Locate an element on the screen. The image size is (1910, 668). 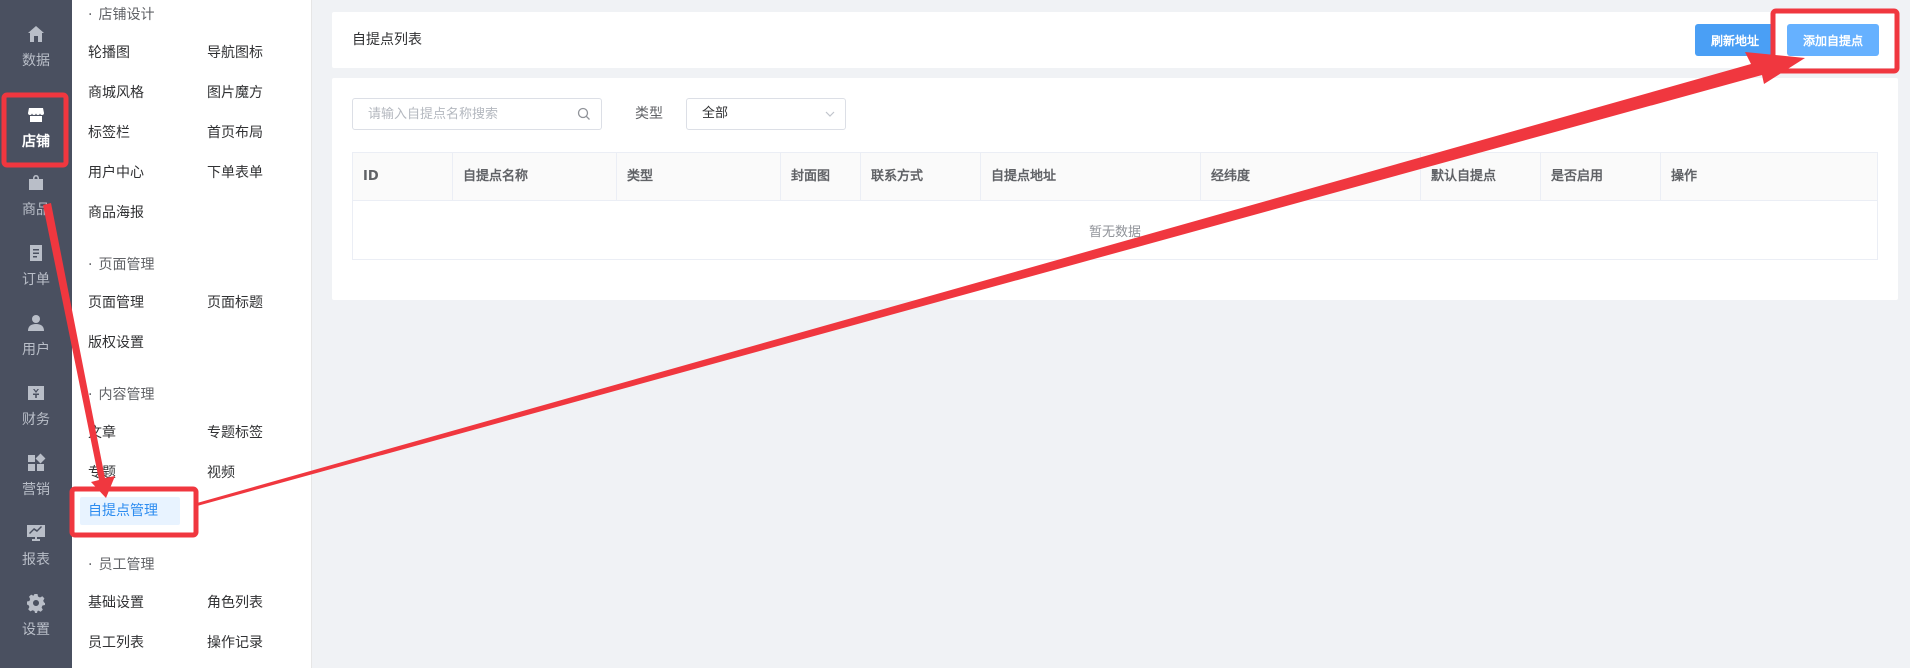
column-header: 自提点地址 is located at coordinates (1091, 177).